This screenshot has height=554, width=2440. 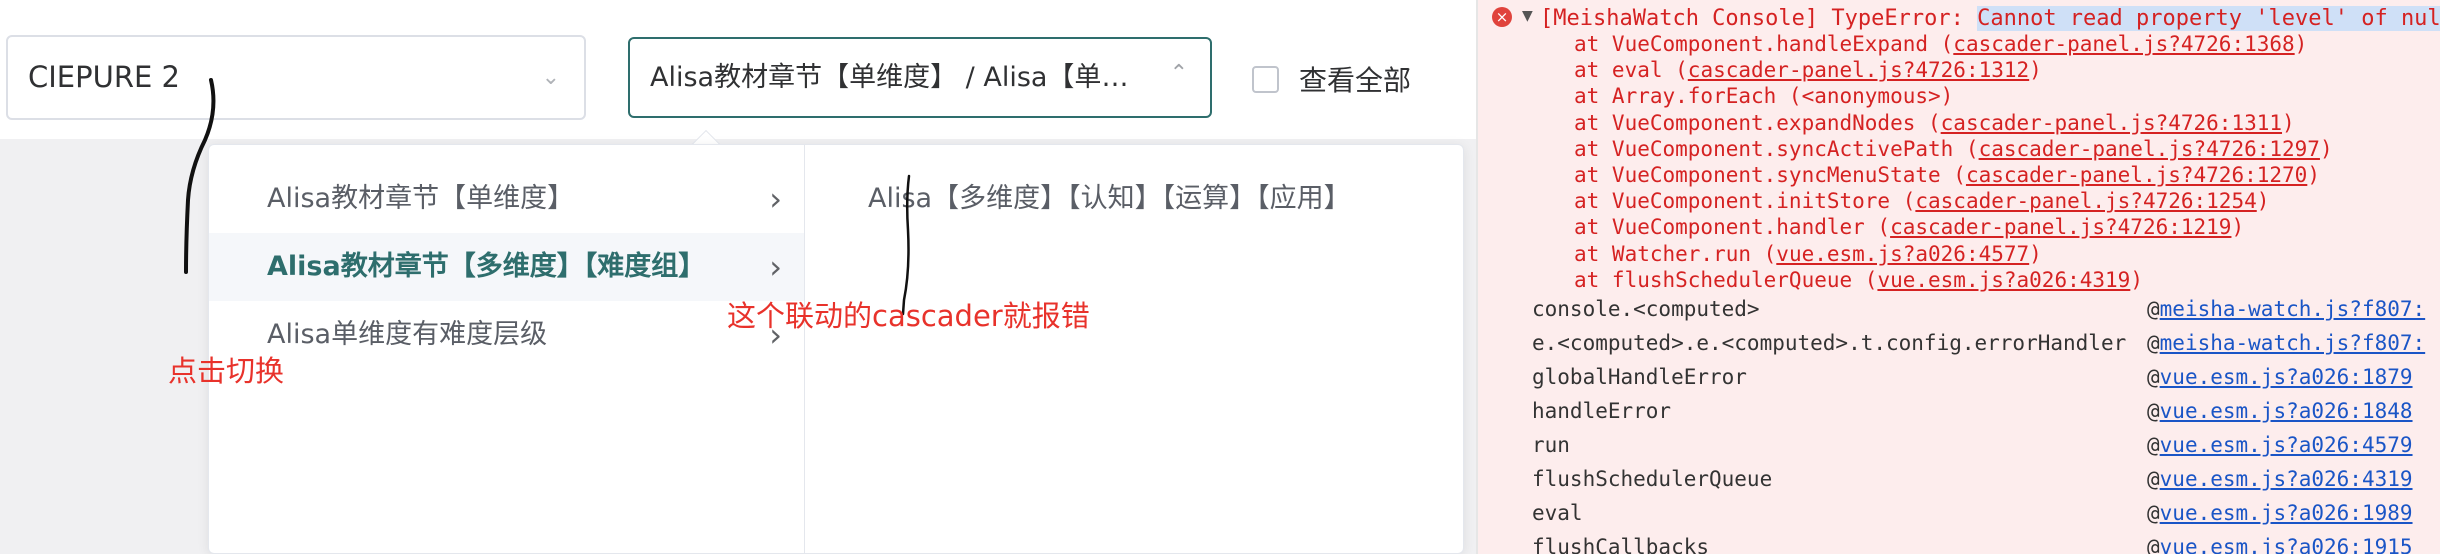 I want to click on chapter-cascader: Alisa教材章节【单维度】 / Alisa【单维度】 ⌃, so click(x=920, y=77).